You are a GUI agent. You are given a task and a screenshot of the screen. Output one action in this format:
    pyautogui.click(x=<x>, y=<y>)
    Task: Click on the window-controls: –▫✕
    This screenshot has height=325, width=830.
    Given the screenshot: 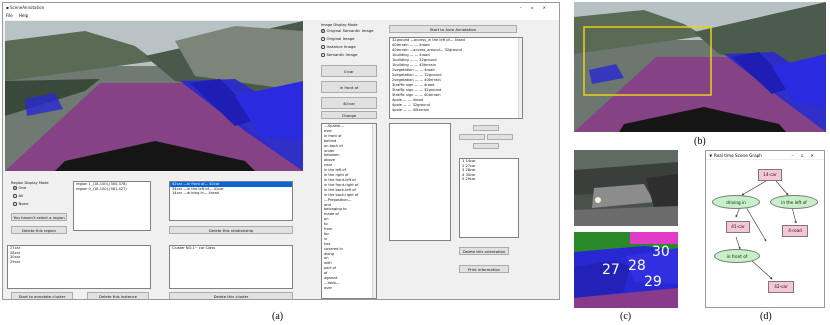 What is the action you would take?
    pyautogui.click(x=537, y=7)
    